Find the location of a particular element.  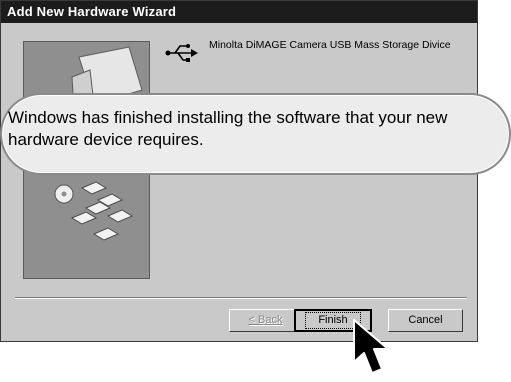

back-button: < Back is located at coordinates (265, 320).